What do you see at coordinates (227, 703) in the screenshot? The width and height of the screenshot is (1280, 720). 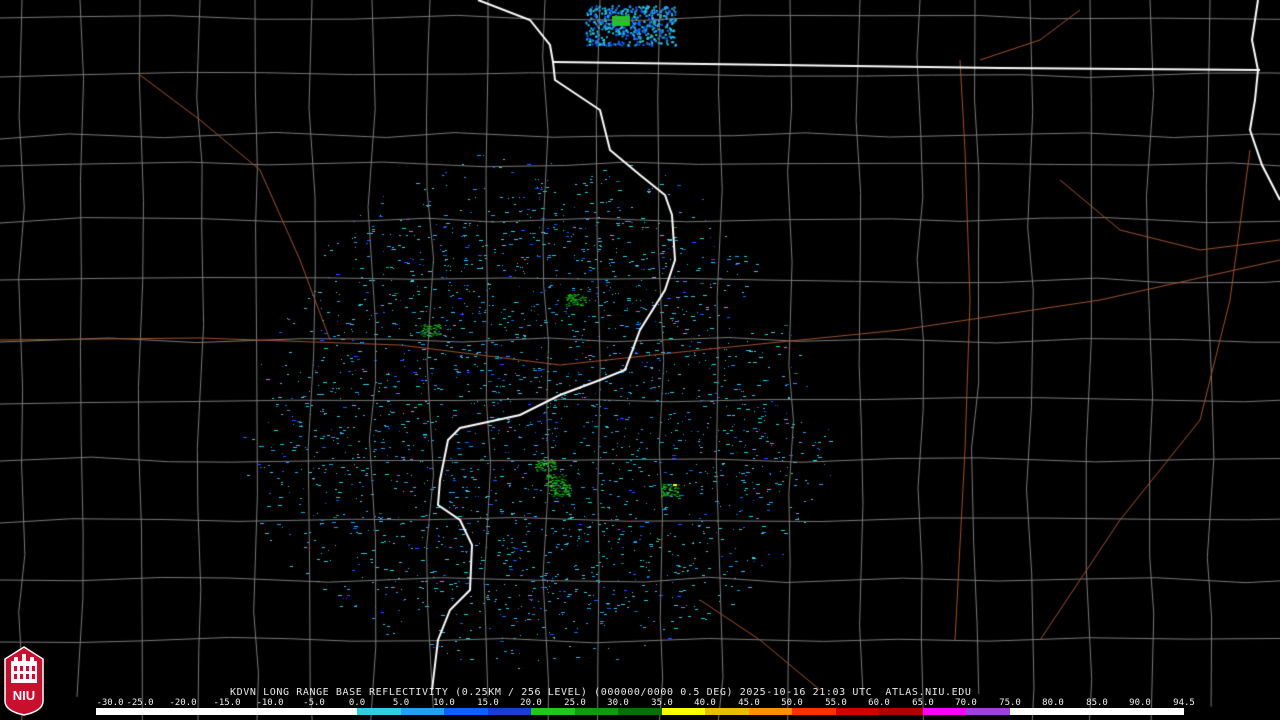 I see `scale-label: -15.0` at bounding box center [227, 703].